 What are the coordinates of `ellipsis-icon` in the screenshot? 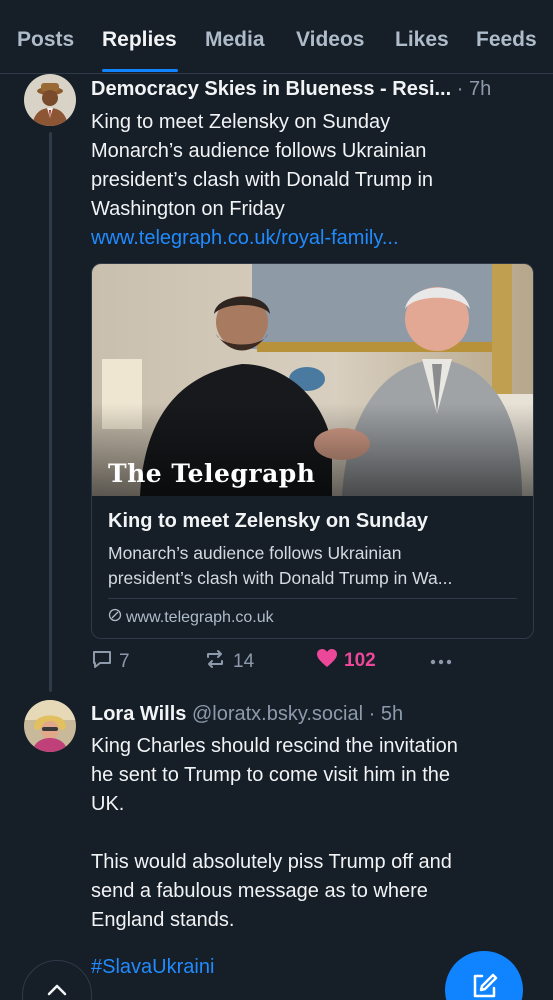 It's located at (441, 665).